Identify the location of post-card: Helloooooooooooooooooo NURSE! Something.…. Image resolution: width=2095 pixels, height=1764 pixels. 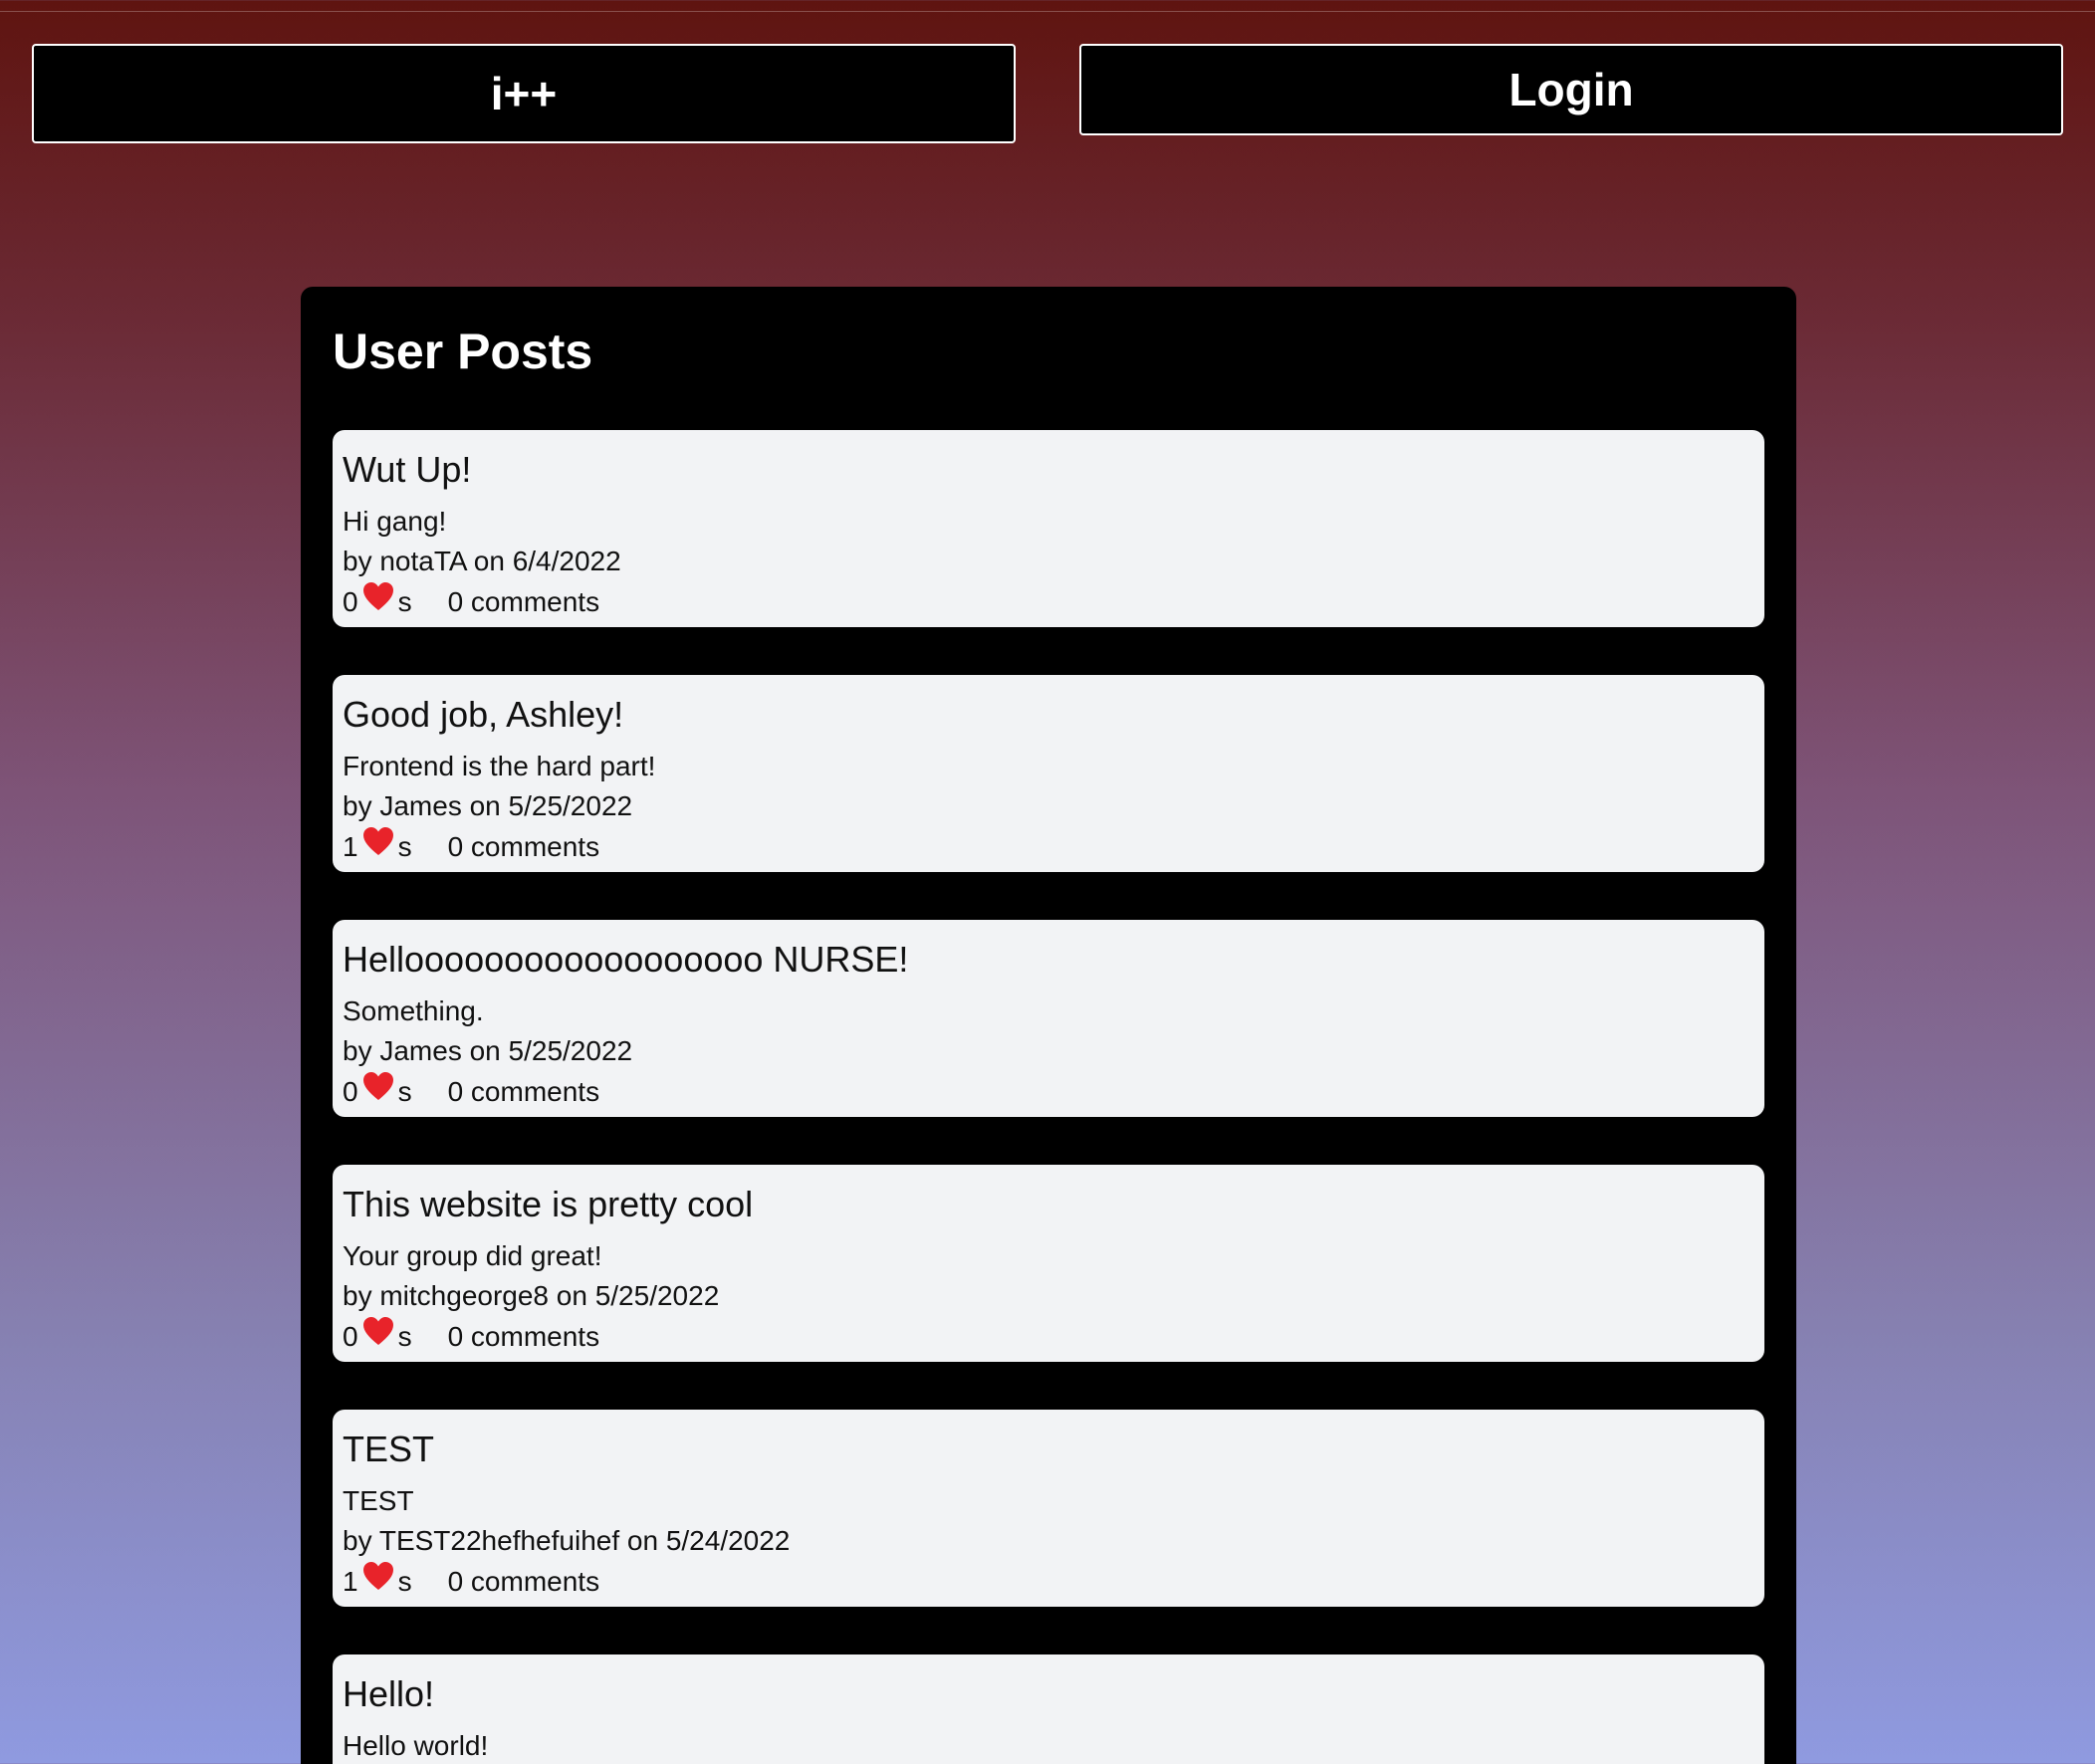
(1048, 1018).